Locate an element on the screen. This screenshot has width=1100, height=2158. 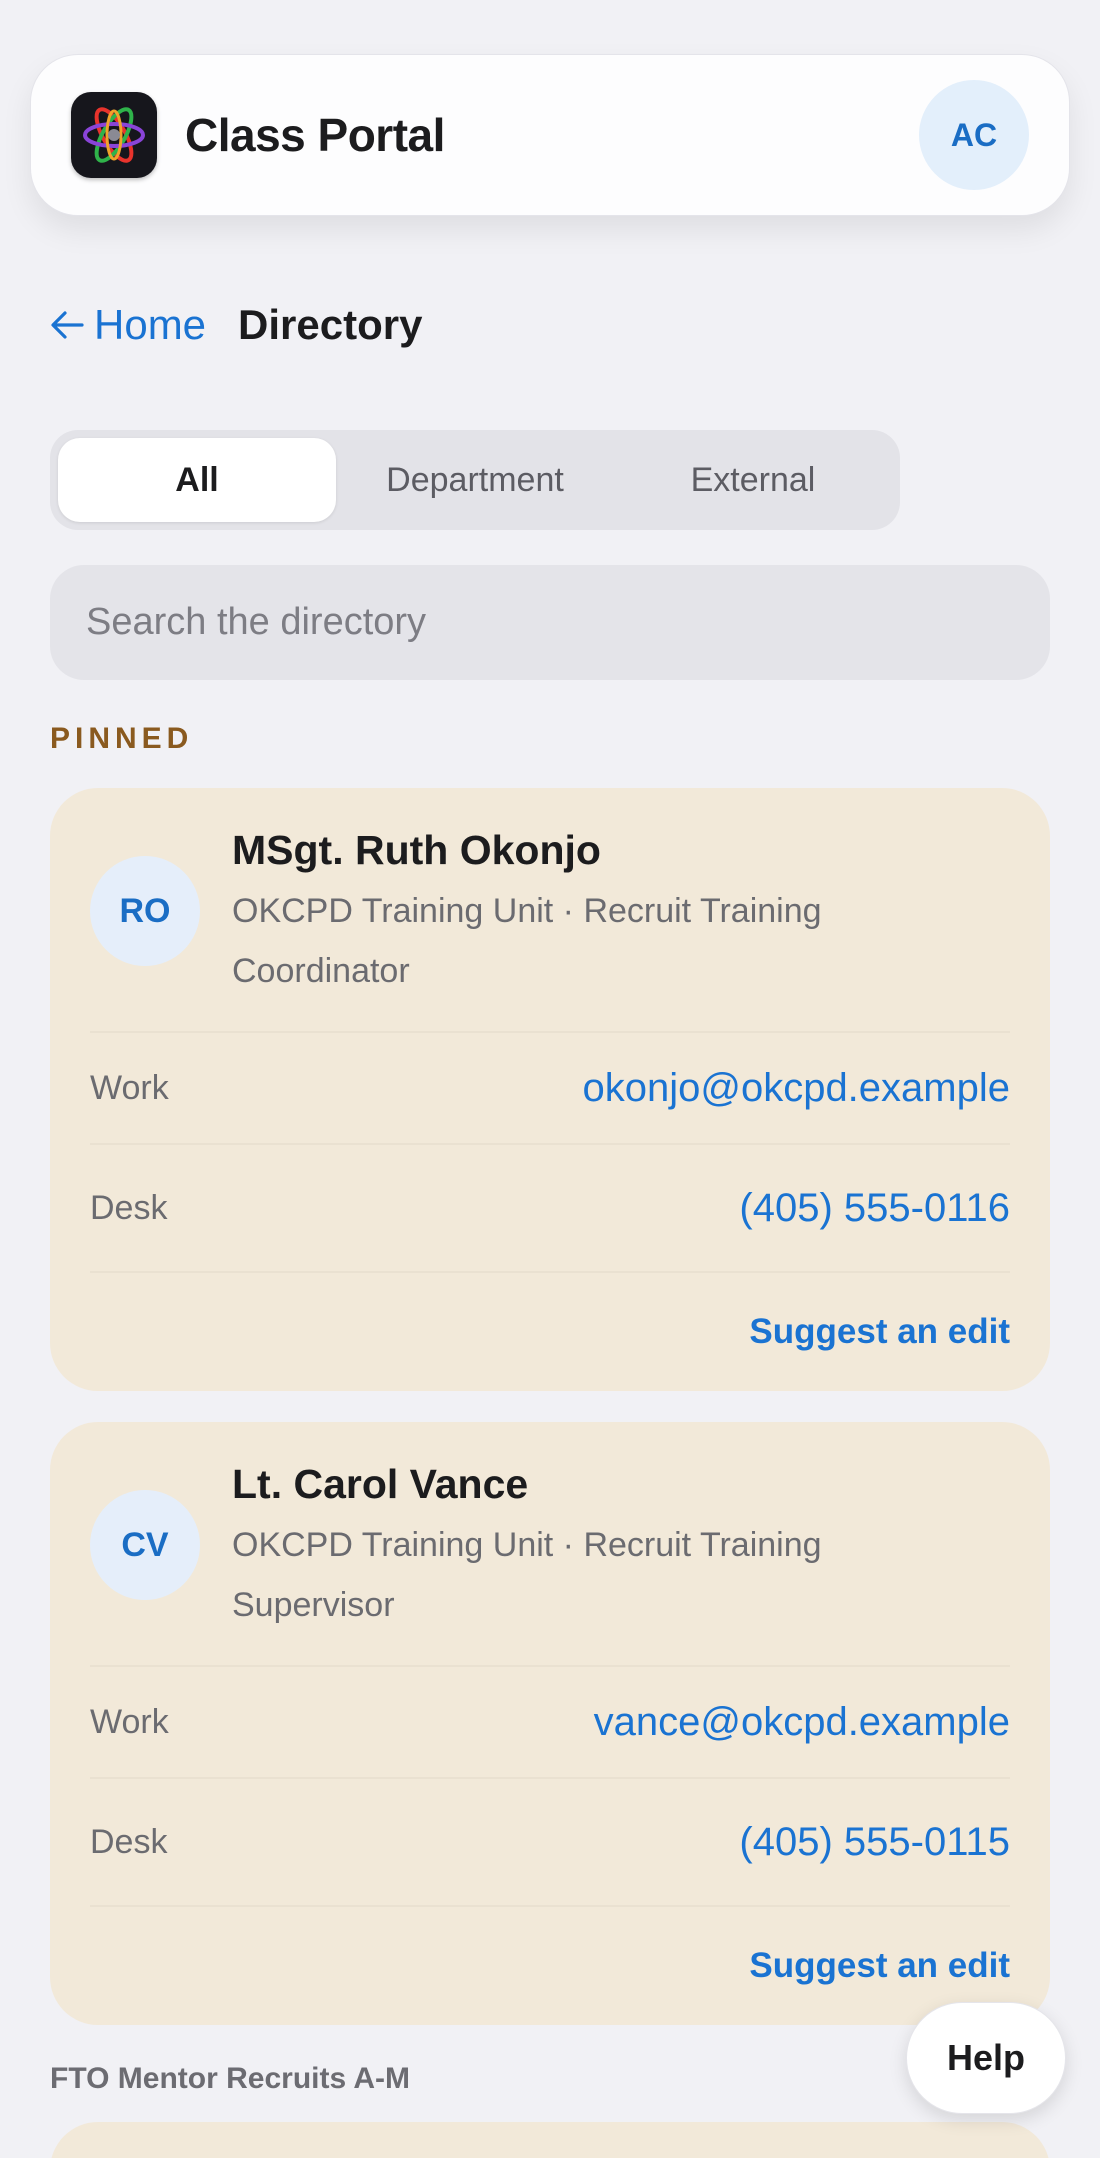
app-title: Class Portal is located at coordinates (315, 135).